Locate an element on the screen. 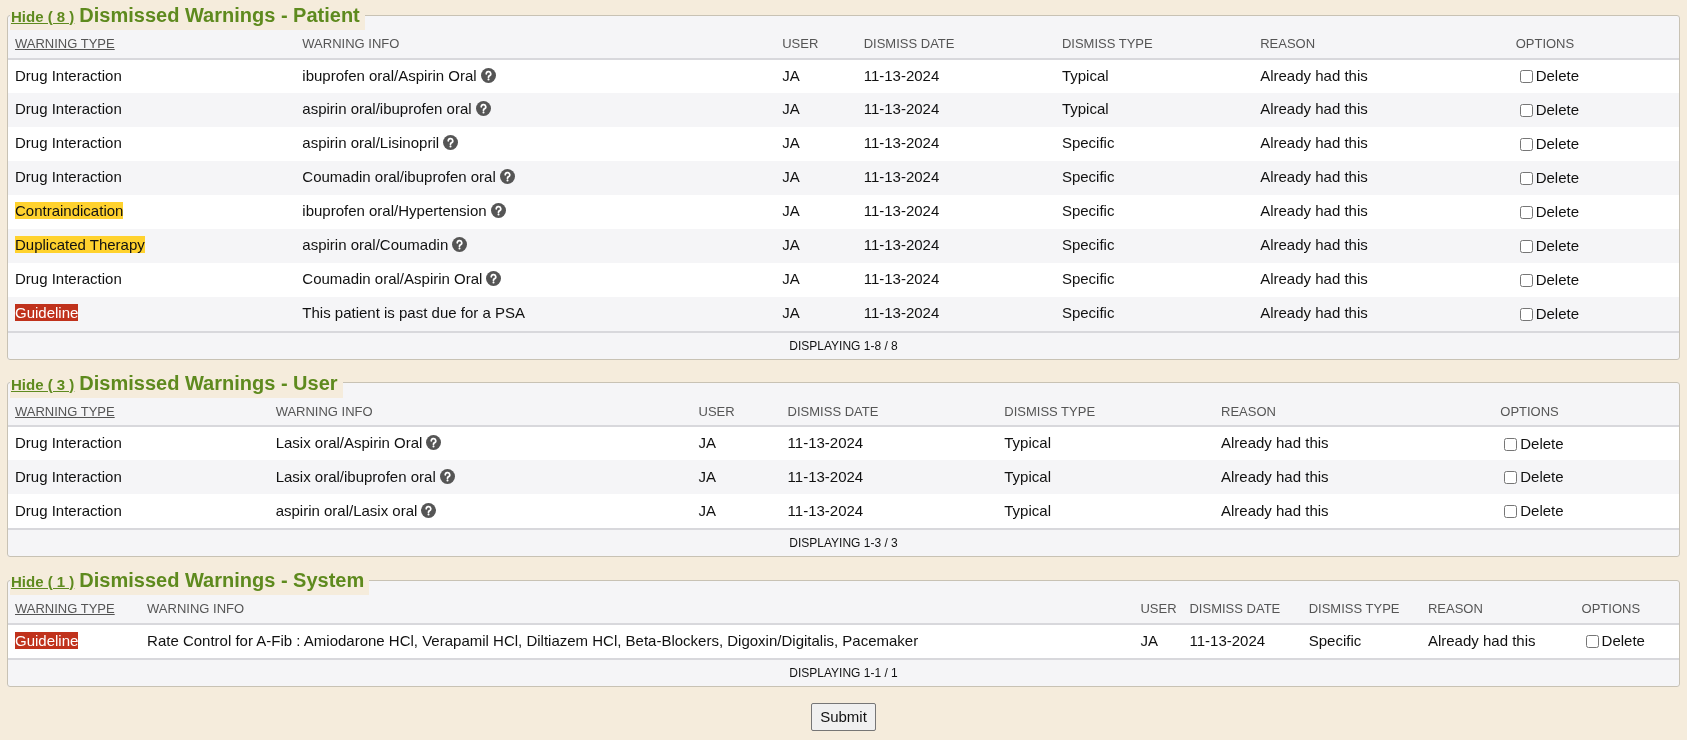 The width and height of the screenshot is (1687, 740). warning-type: Duplicated Therapy is located at coordinates (80, 245).